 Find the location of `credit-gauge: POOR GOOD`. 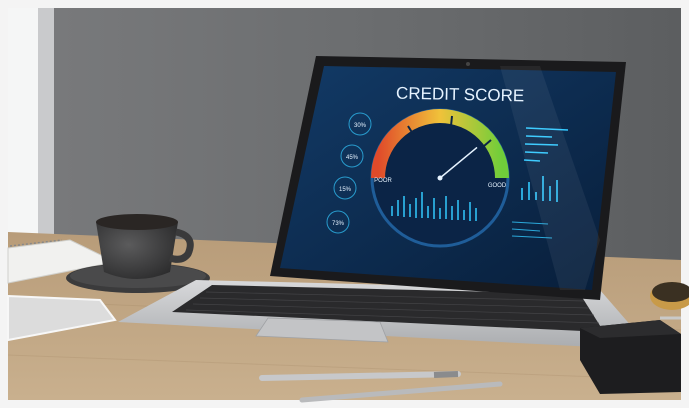

credit-gauge: POOR GOOD is located at coordinates (440, 178).